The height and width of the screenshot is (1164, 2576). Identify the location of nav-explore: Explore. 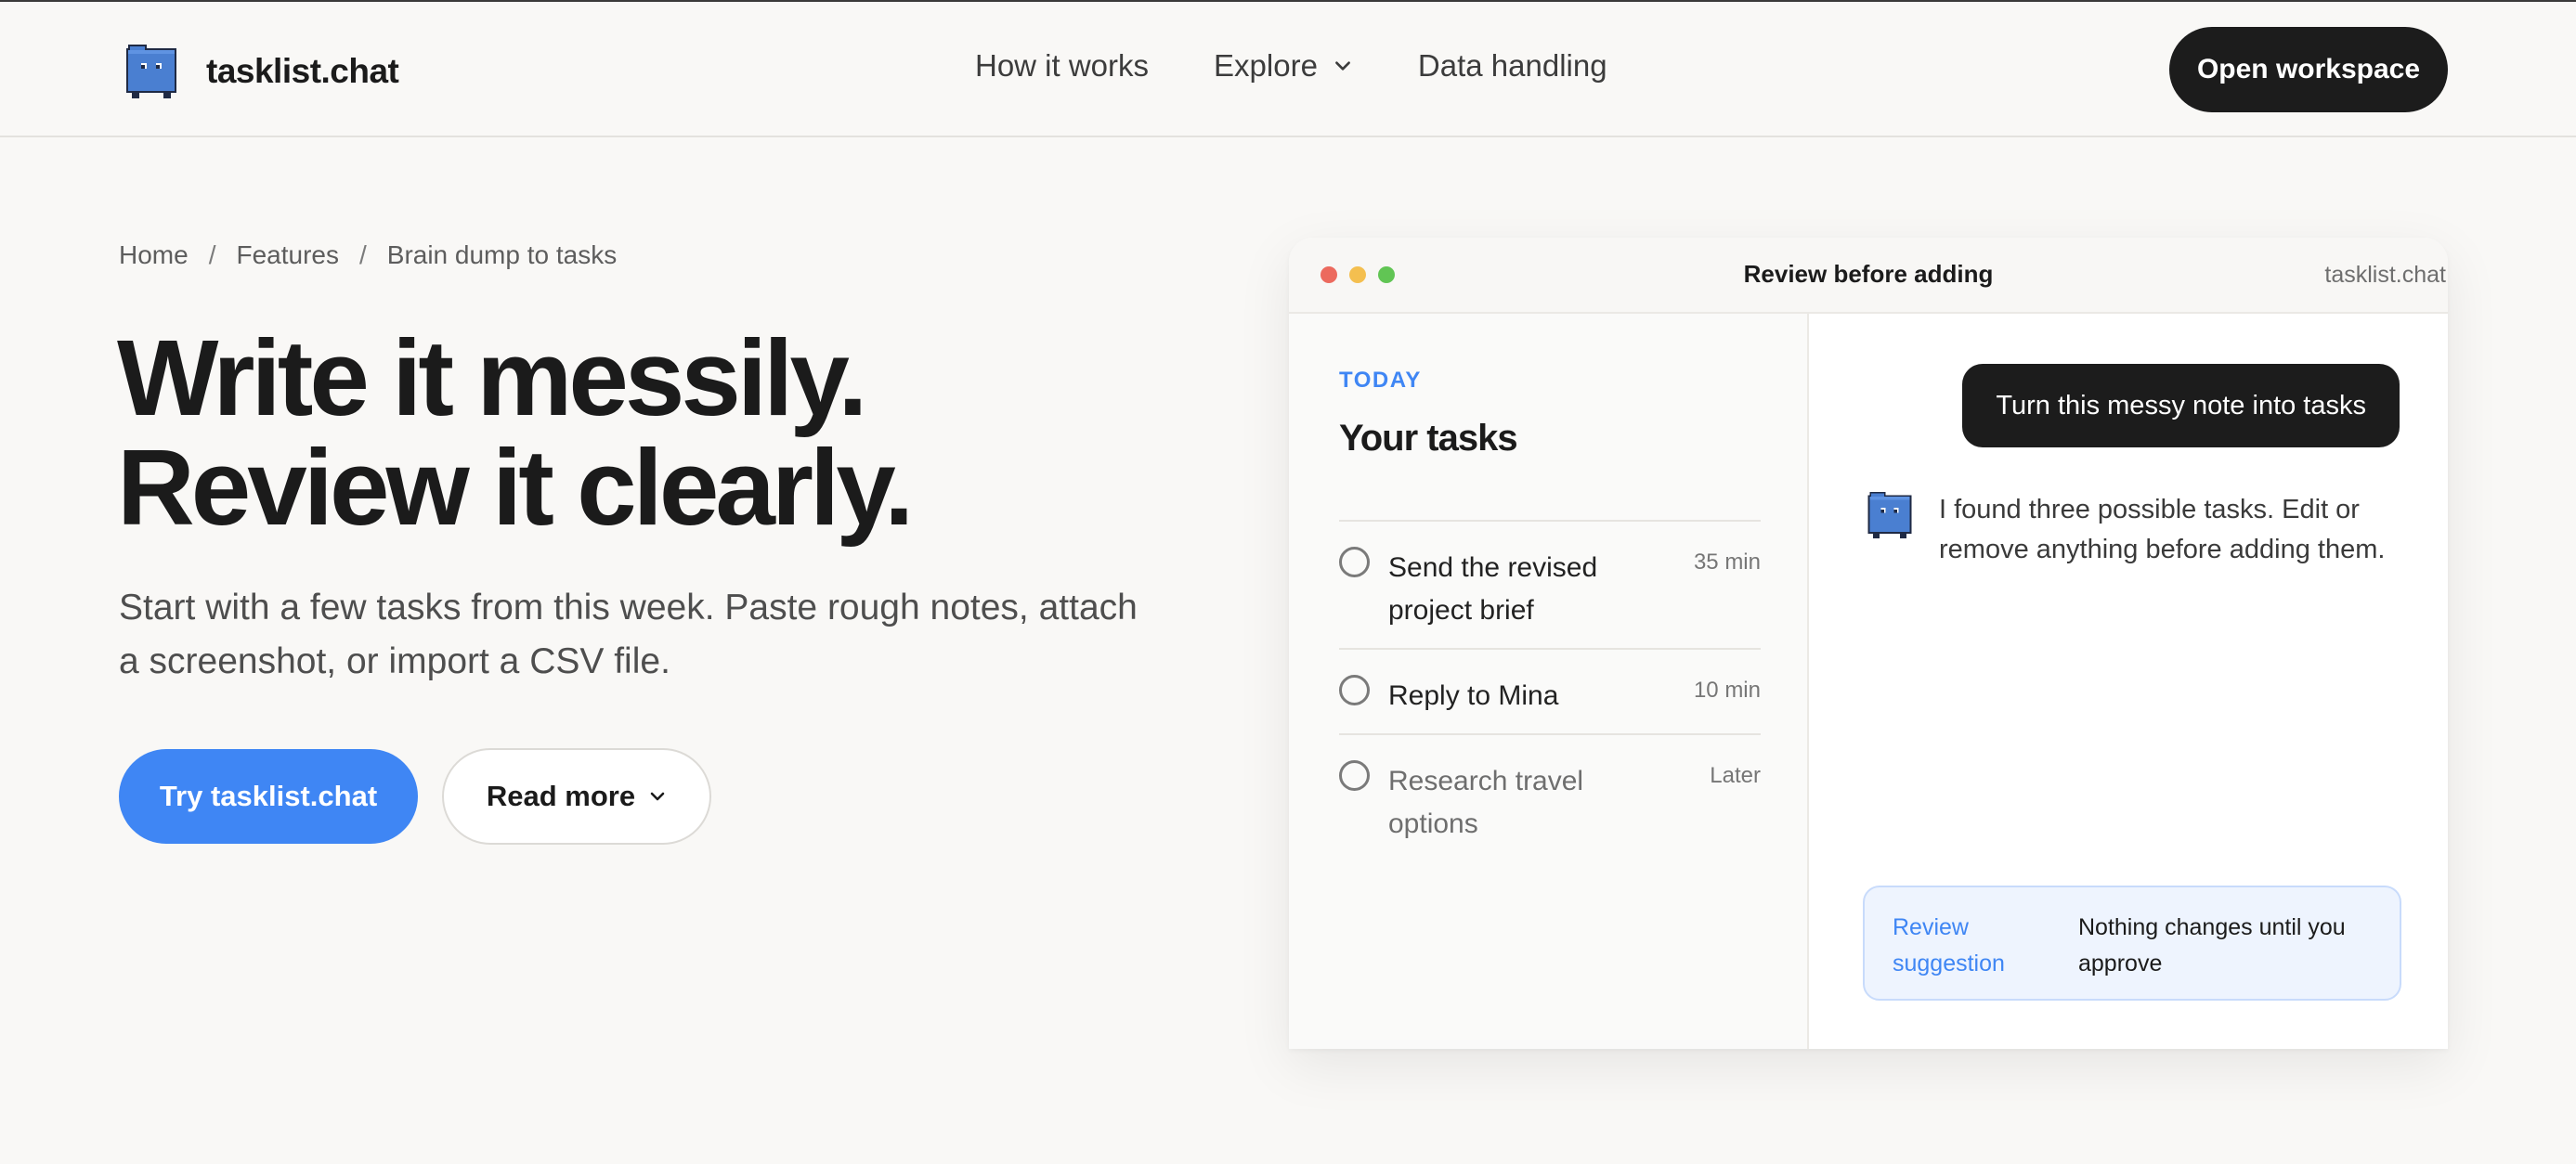
(1283, 66).